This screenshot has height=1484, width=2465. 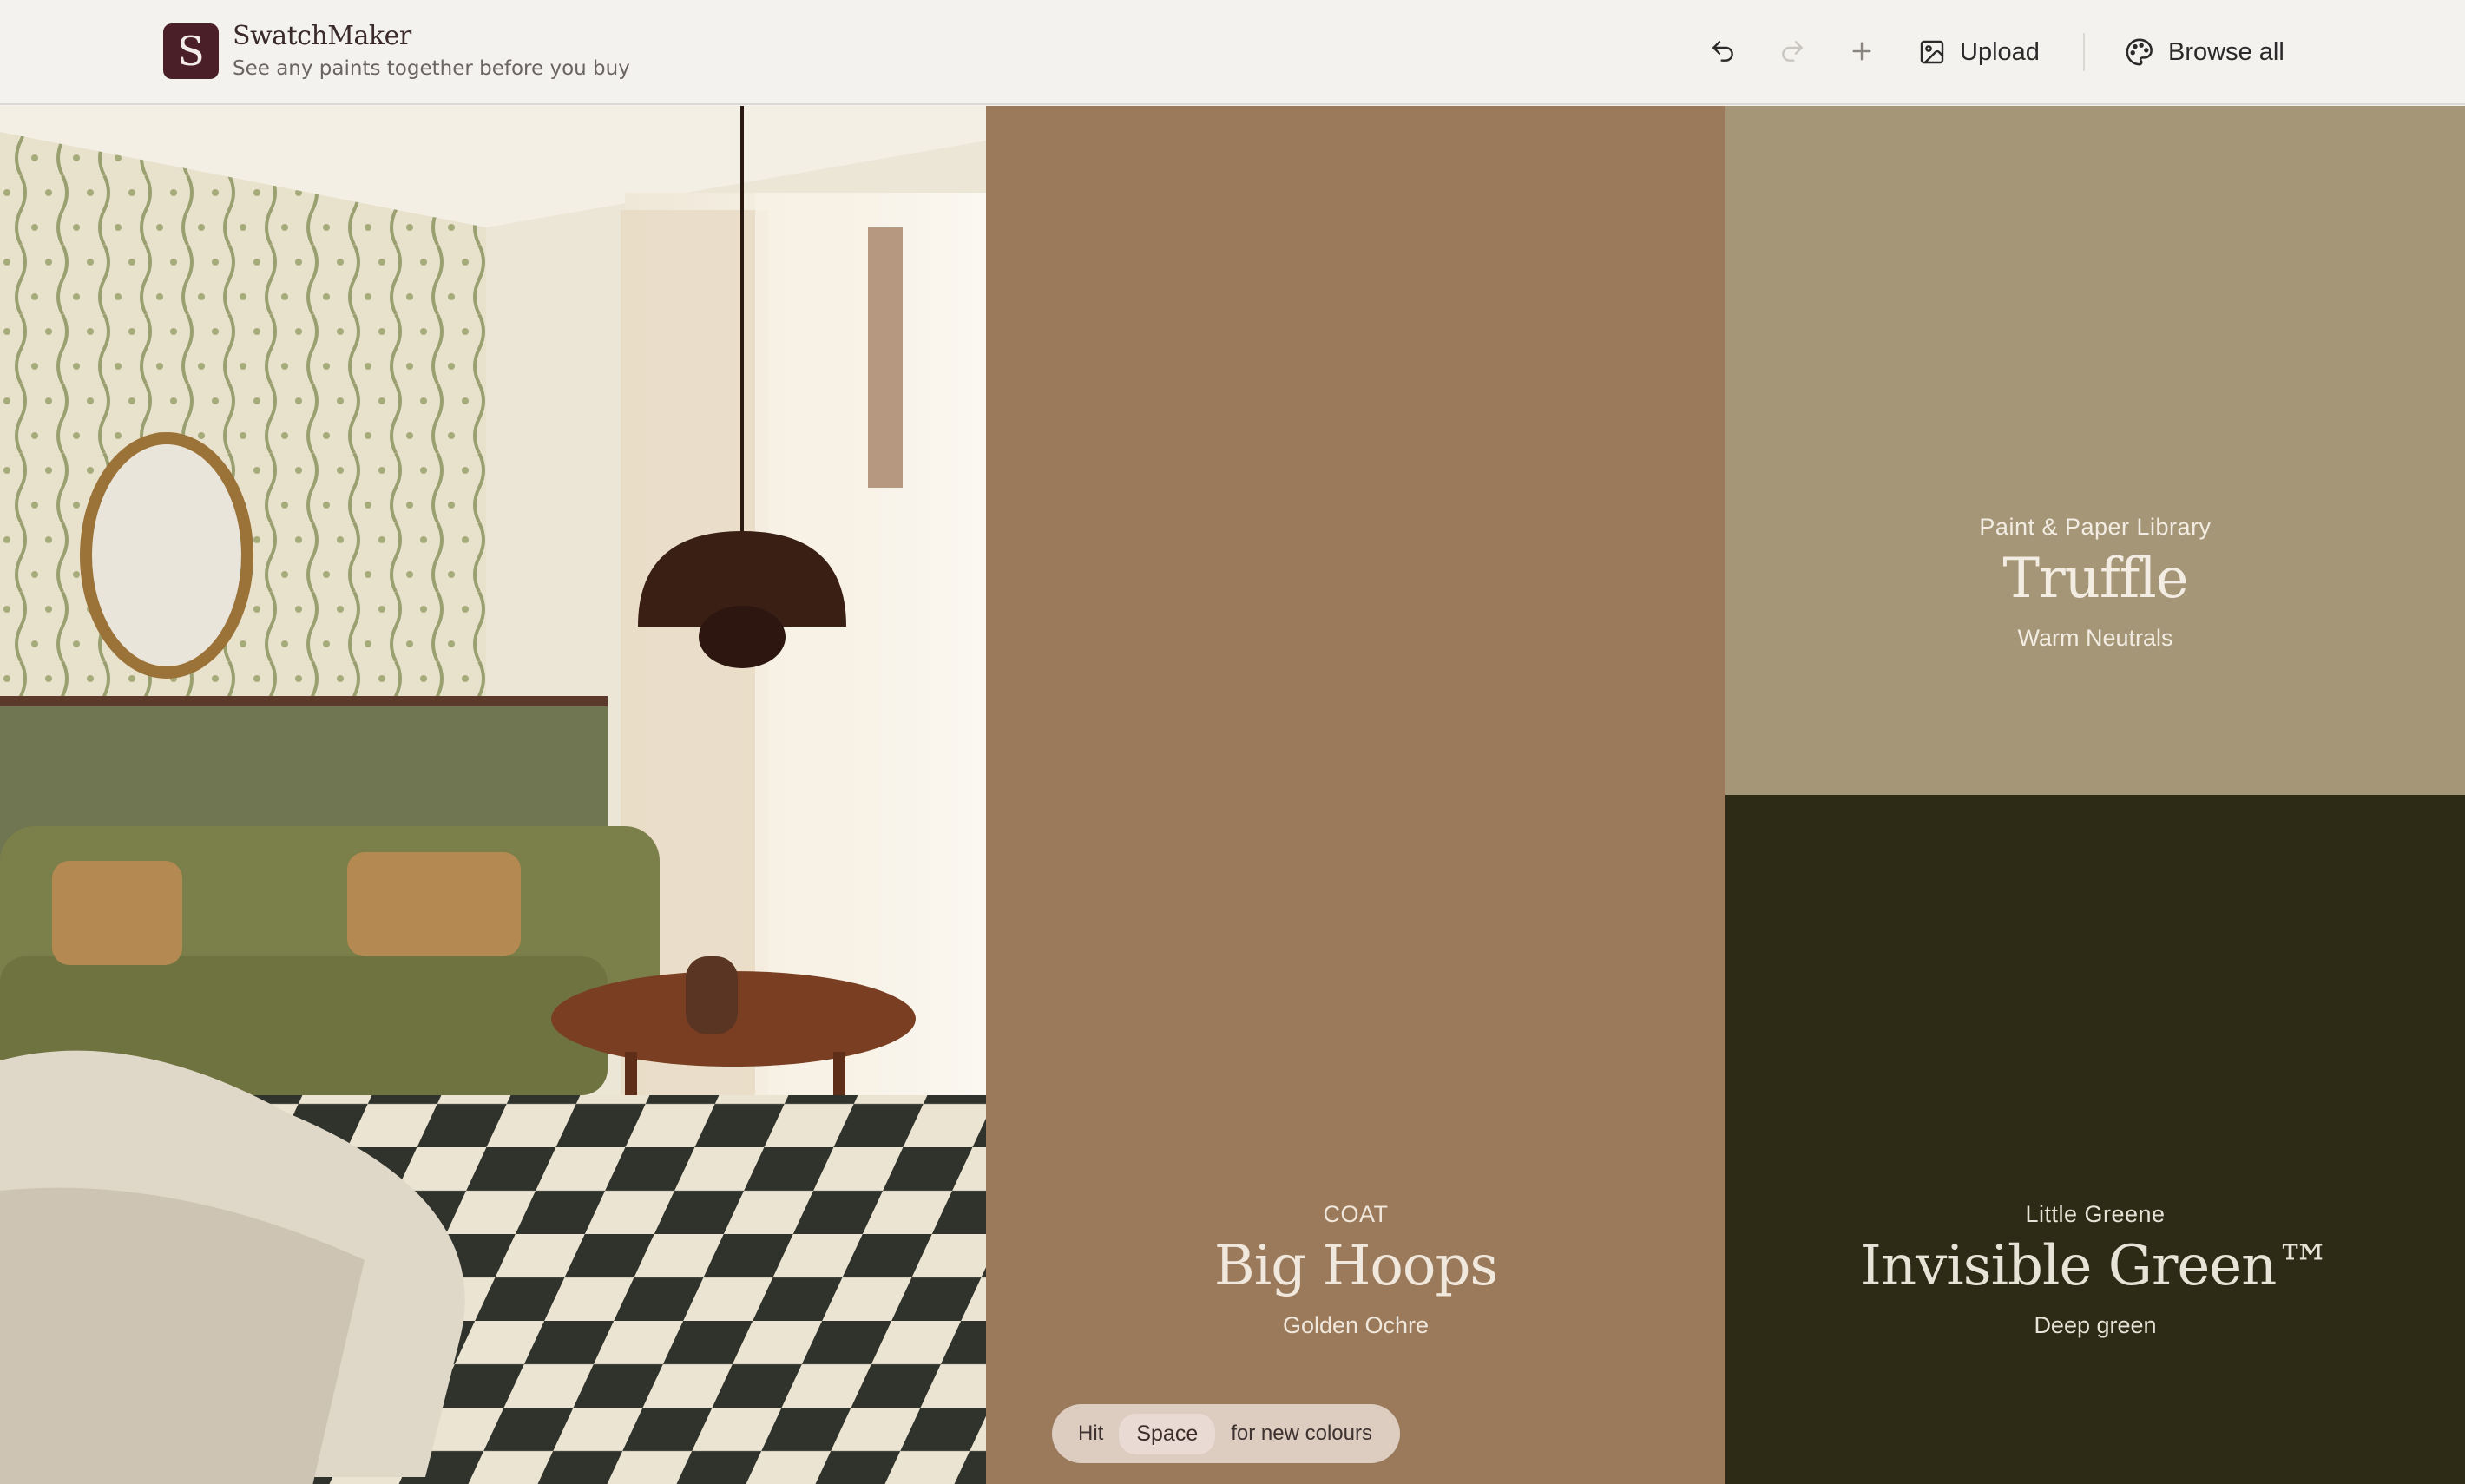 I want to click on swatch-brand: COAT, so click(x=1356, y=1214).